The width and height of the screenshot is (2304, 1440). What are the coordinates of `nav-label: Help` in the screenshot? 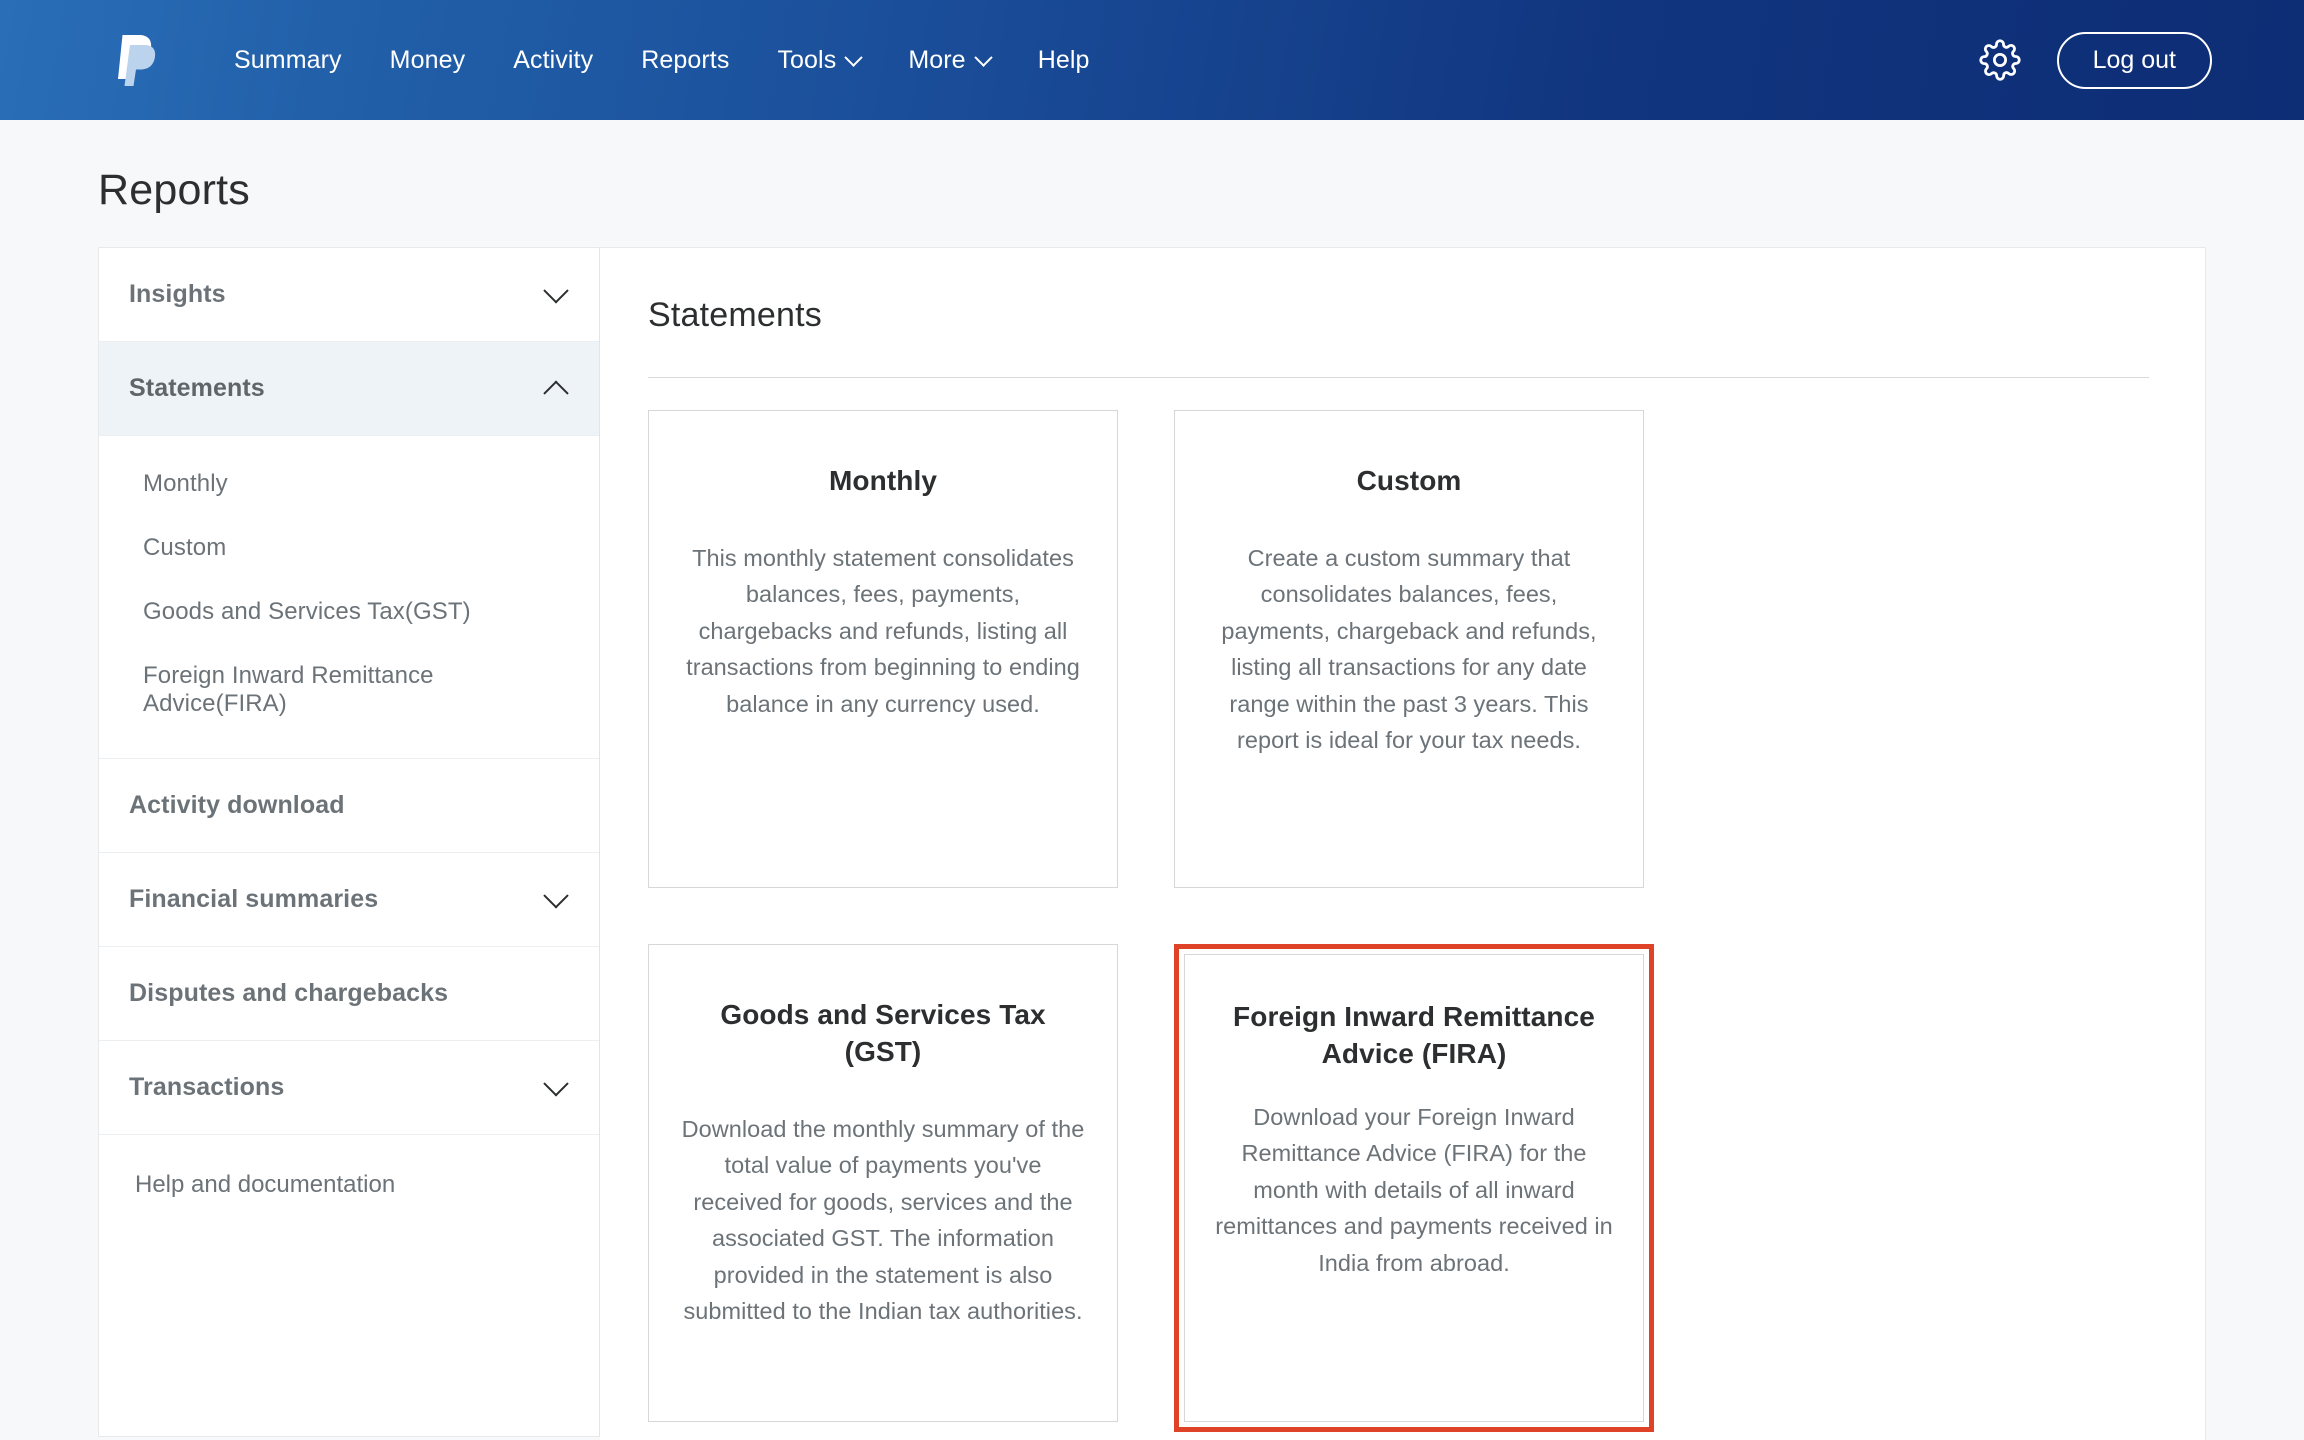 It's located at (1063, 59).